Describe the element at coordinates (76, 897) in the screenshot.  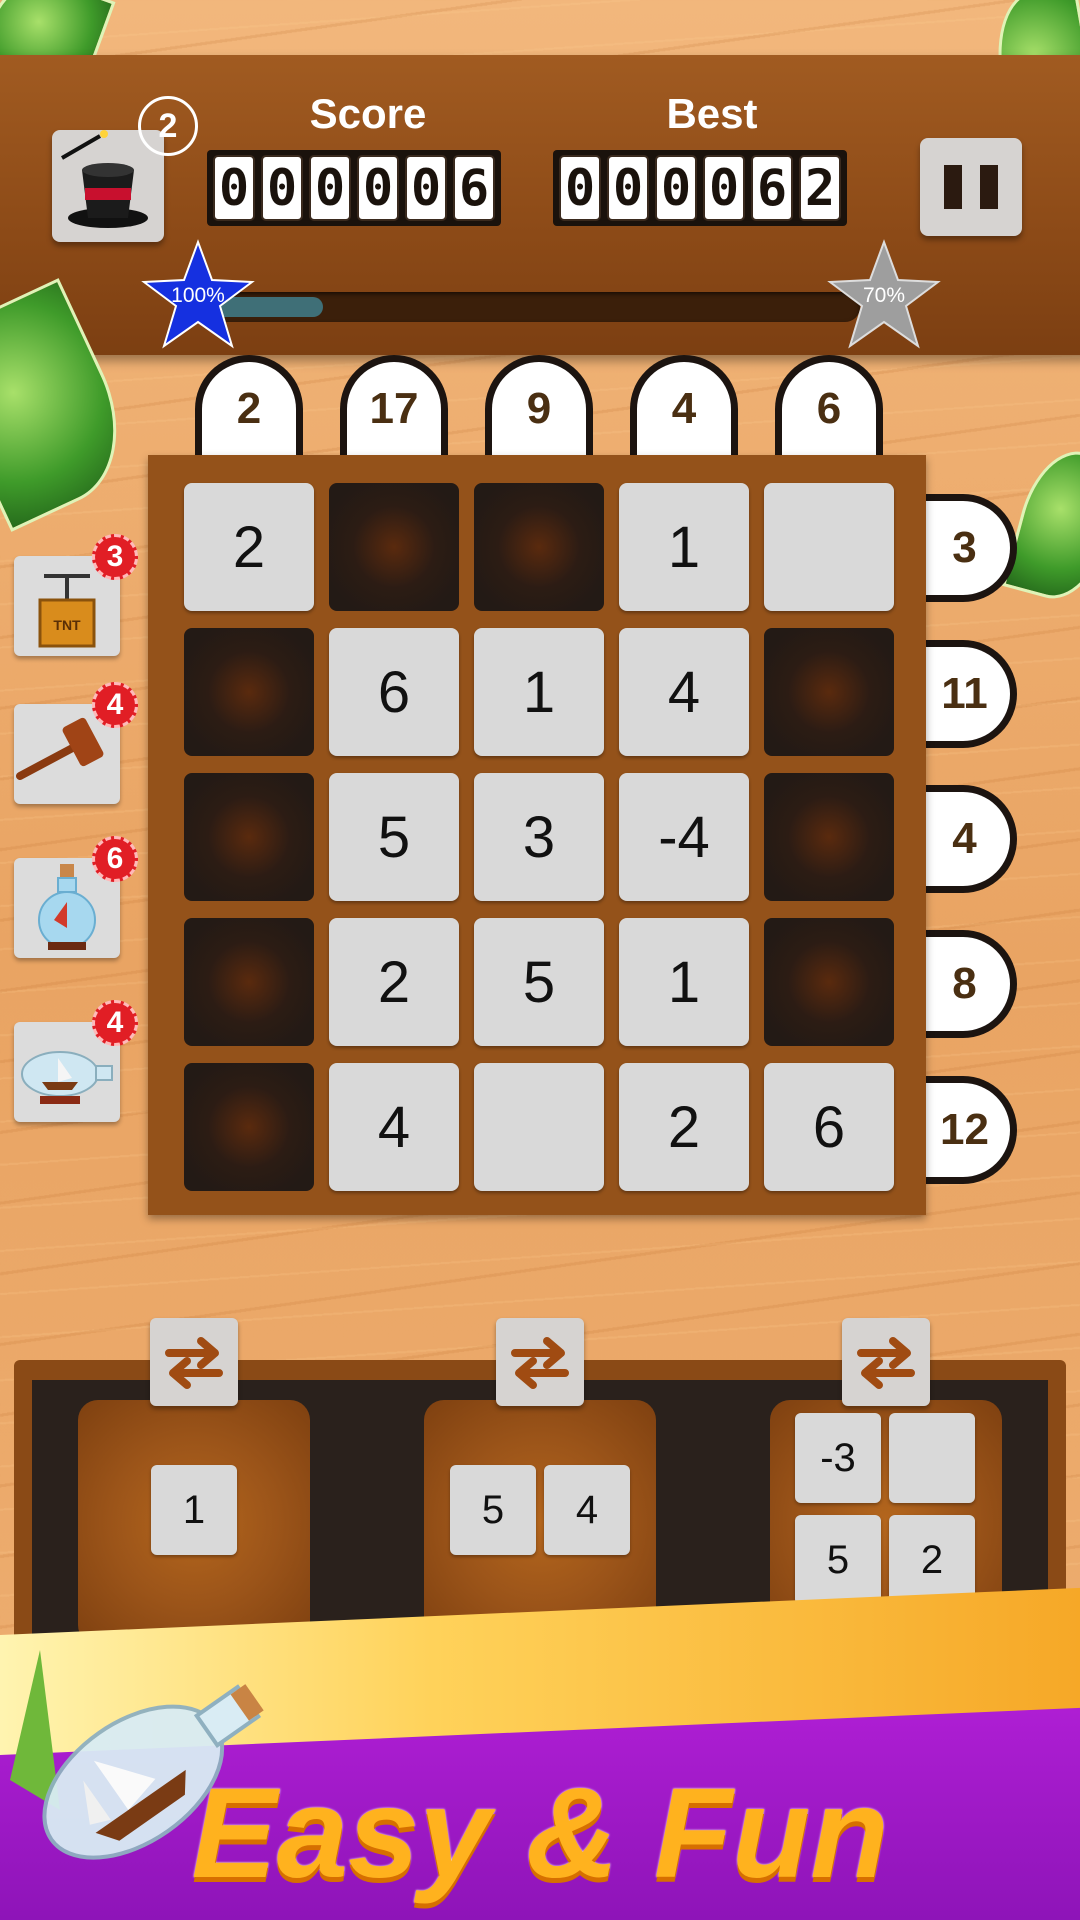
I see `powerup-potion: 6` at that location.